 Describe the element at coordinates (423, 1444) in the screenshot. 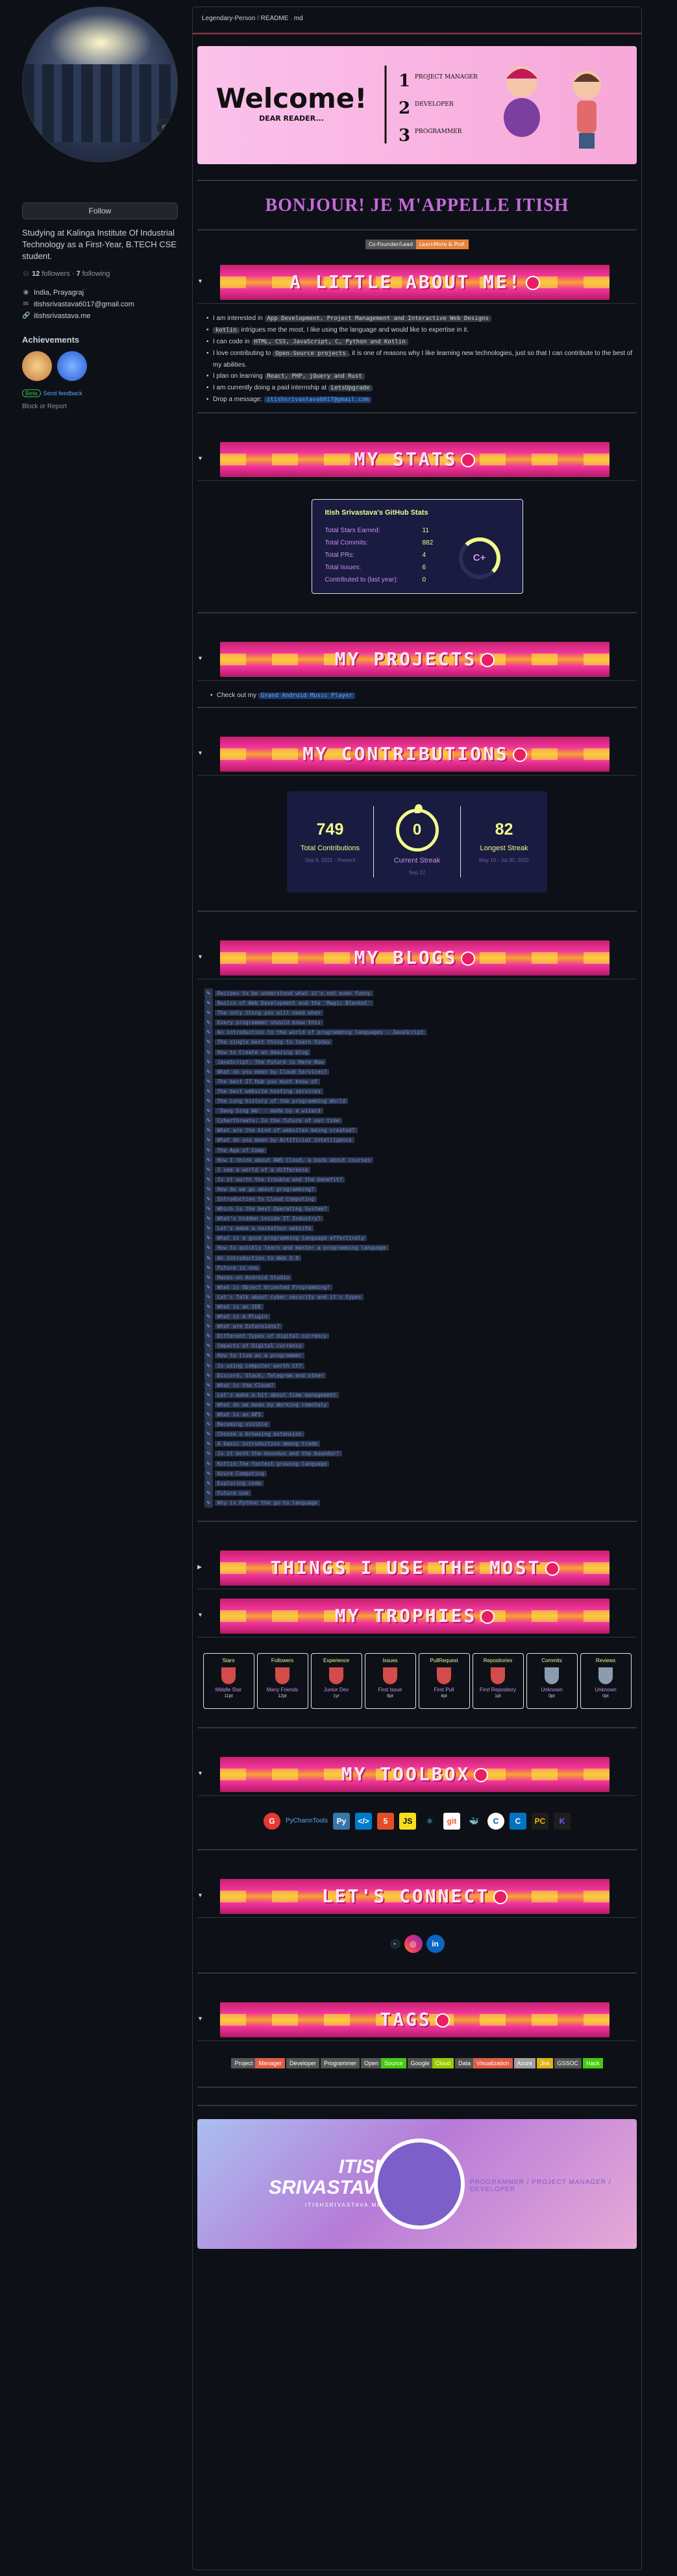

I see `blog-item: ✎ A basic introduction among trade` at that location.